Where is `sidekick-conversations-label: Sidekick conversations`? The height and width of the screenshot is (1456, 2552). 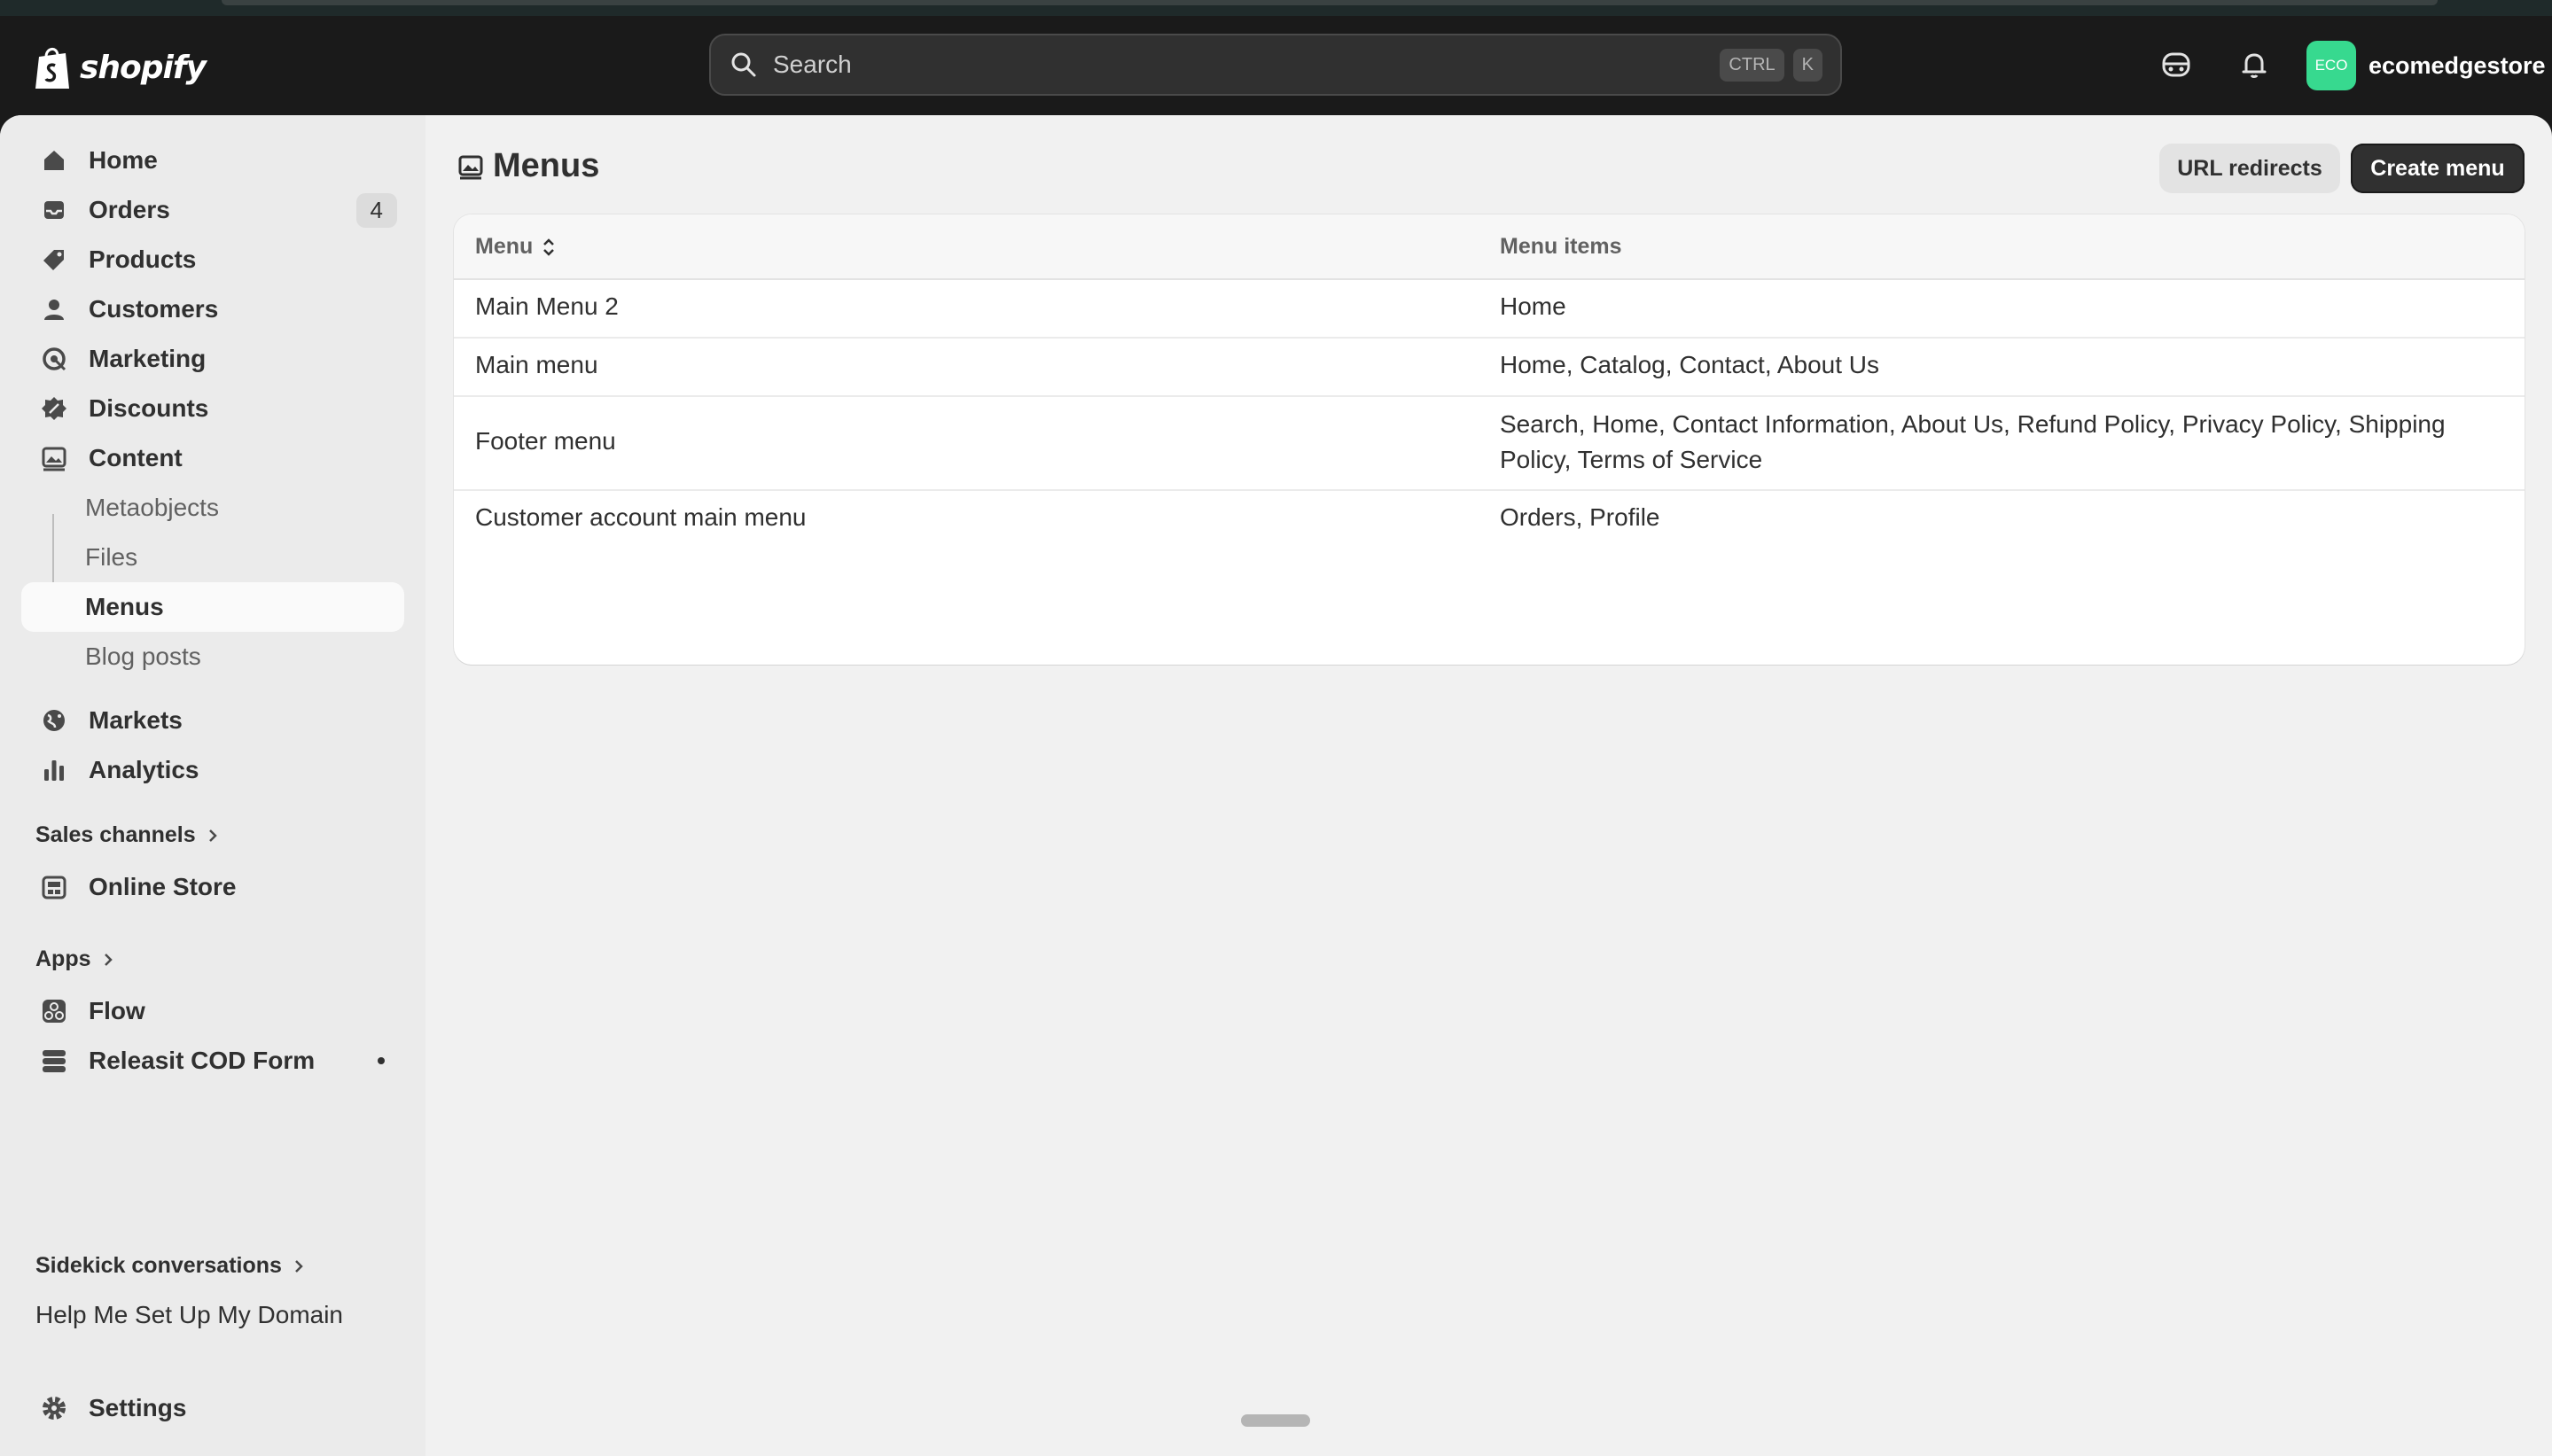 sidekick-conversations-label: Sidekick conversations is located at coordinates (158, 1265).